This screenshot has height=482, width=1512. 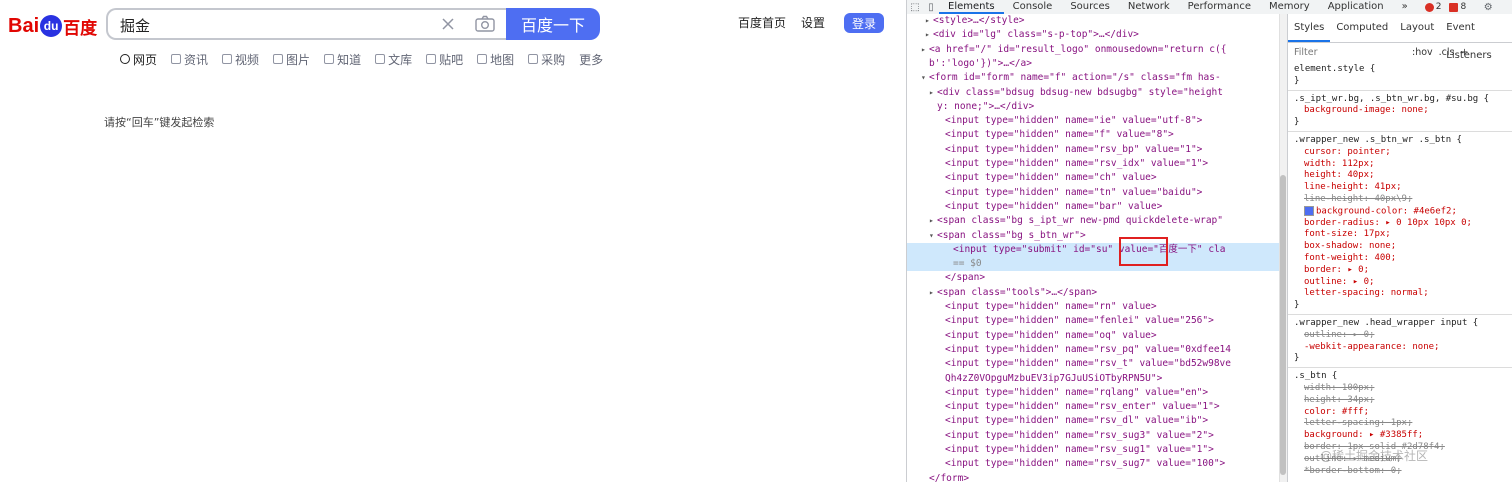 I want to click on tab-sources: Sources, so click(x=1090, y=7).